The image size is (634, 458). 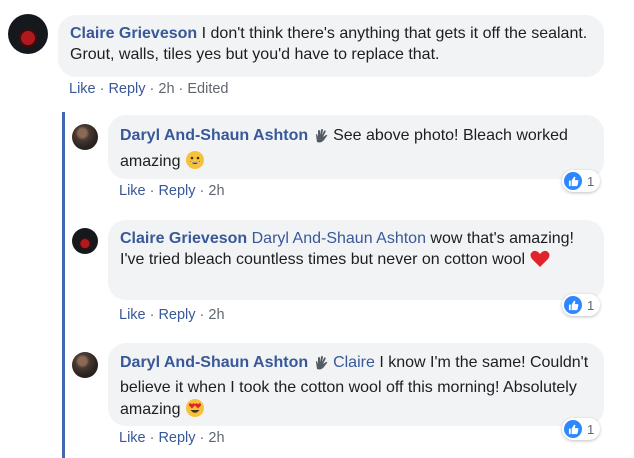 I want to click on heart-eyes-emoji, so click(x=195, y=411).